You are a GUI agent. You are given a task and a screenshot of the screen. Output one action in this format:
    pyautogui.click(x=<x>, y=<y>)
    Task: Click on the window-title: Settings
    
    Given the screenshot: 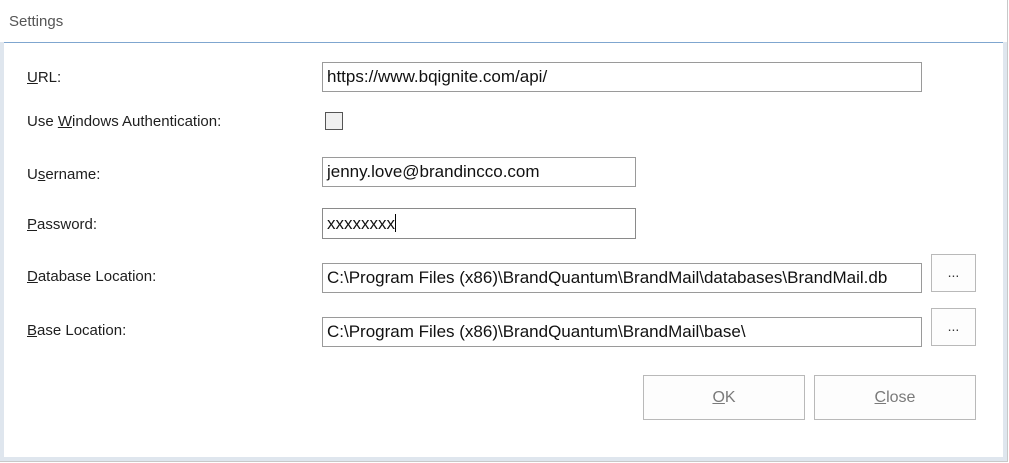 What is the action you would take?
    pyautogui.click(x=36, y=21)
    